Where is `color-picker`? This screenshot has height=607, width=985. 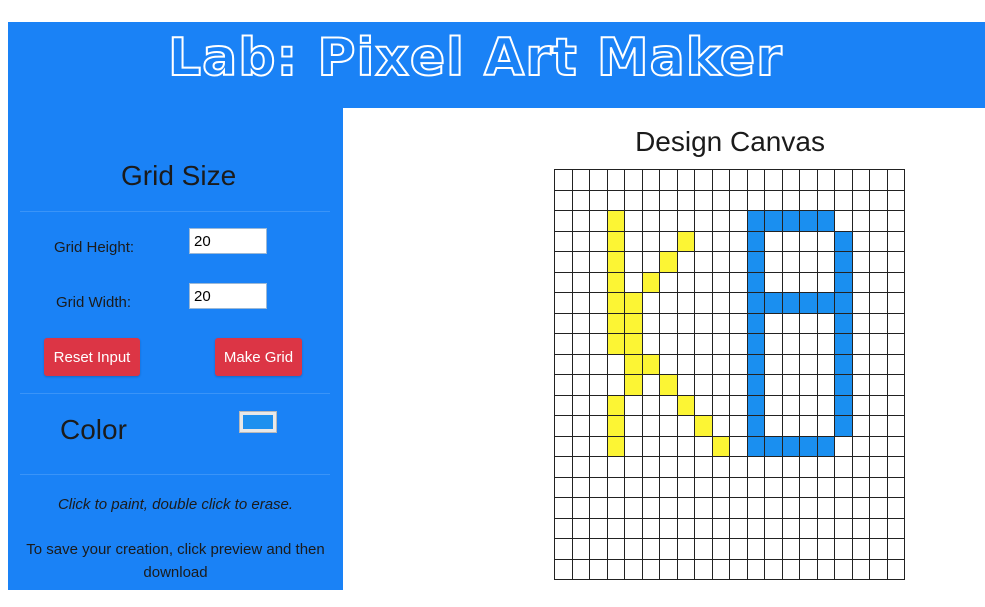 color-picker is located at coordinates (258, 422).